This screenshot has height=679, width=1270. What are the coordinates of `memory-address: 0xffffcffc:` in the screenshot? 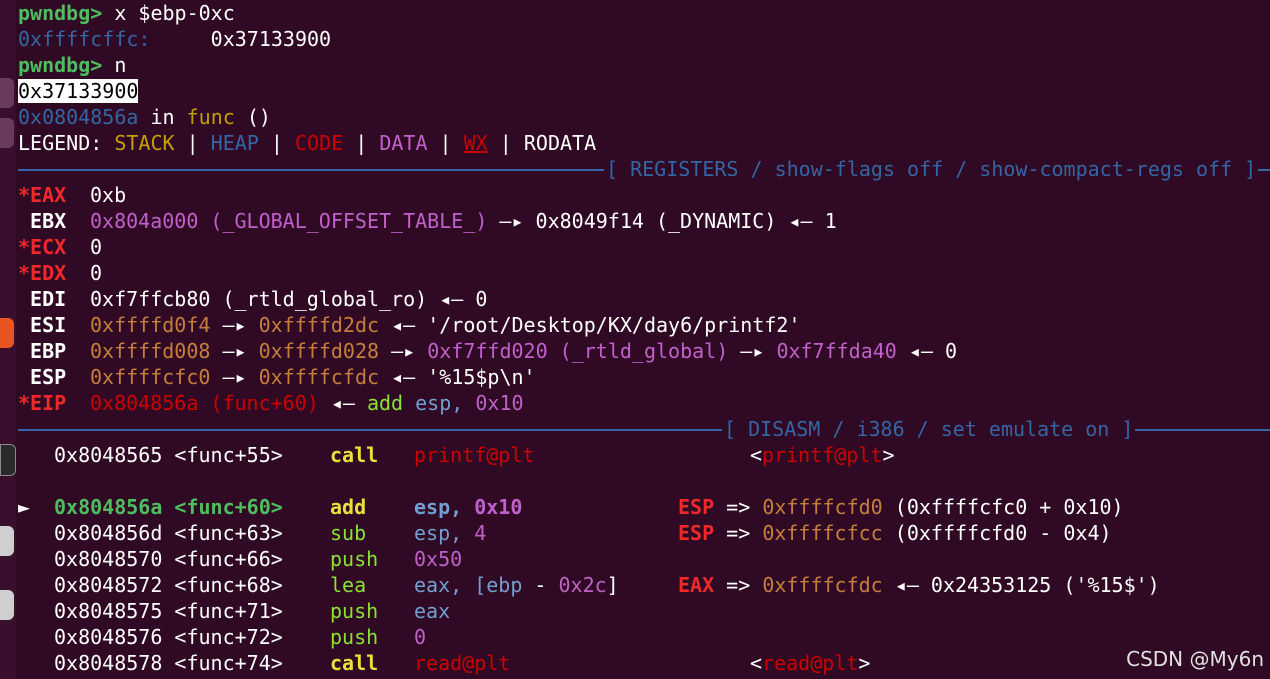 It's located at (84, 39).